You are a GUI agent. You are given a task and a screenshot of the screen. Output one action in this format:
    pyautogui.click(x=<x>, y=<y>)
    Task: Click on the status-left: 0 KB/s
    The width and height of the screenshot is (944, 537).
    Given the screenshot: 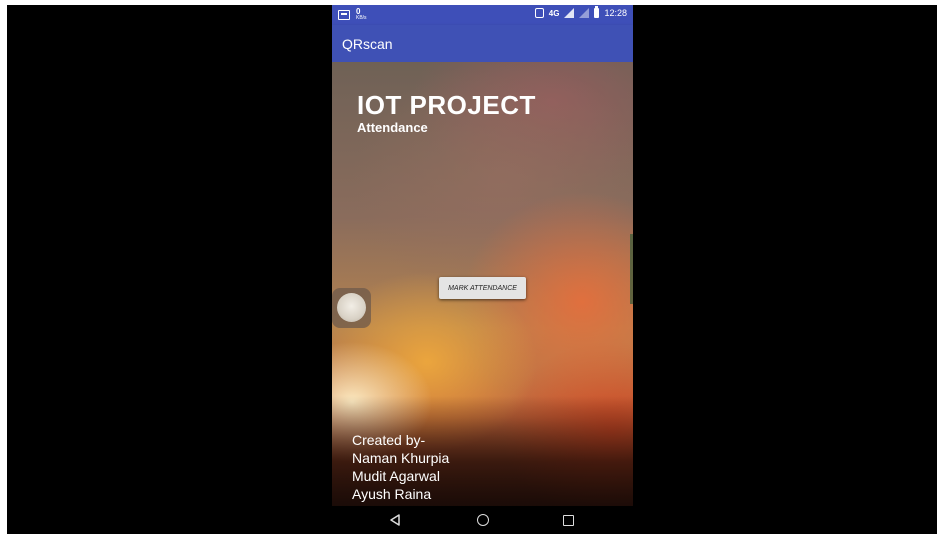 What is the action you would take?
    pyautogui.click(x=352, y=15)
    